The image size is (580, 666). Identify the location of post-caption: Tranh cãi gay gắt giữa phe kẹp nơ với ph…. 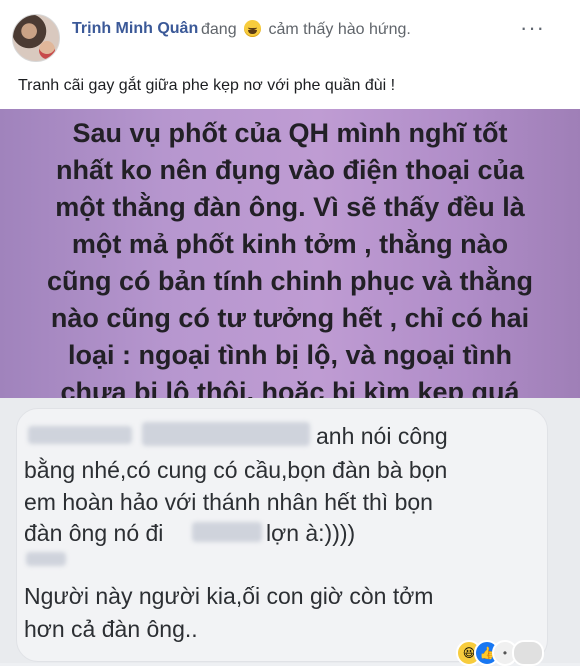
(207, 85).